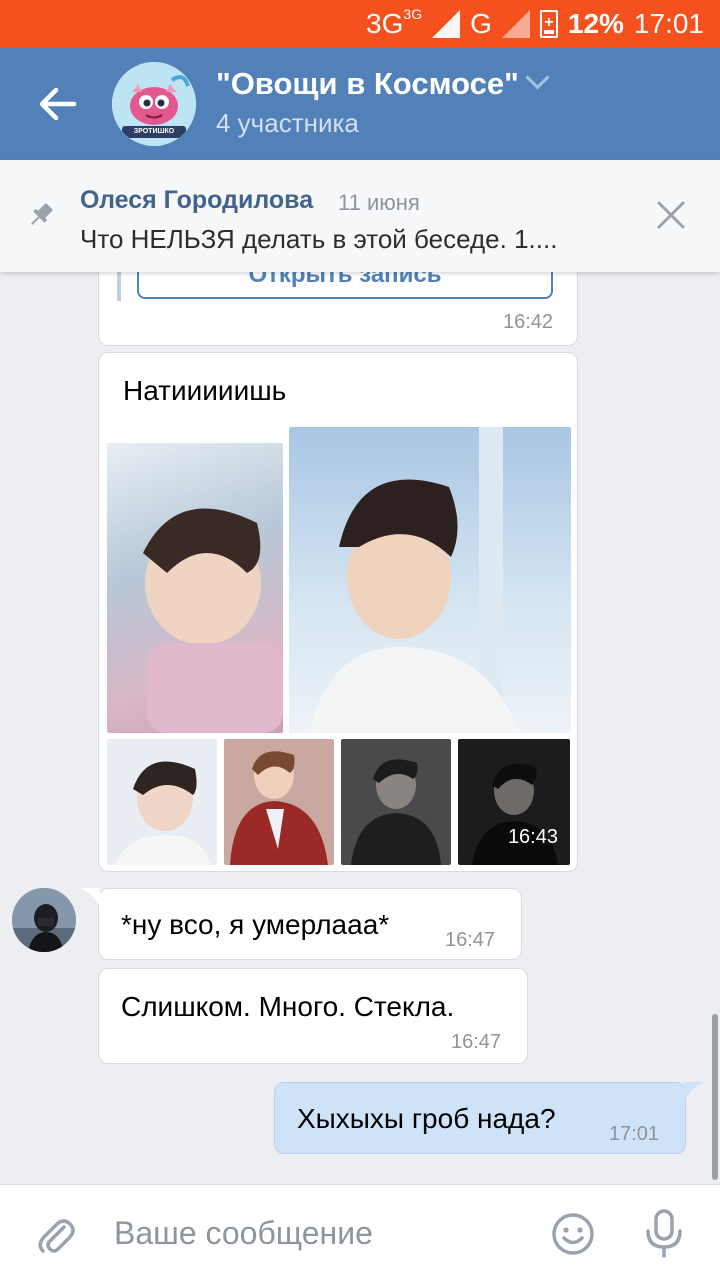 The image size is (720, 1281). I want to click on scrollbar, so click(715, 1097).